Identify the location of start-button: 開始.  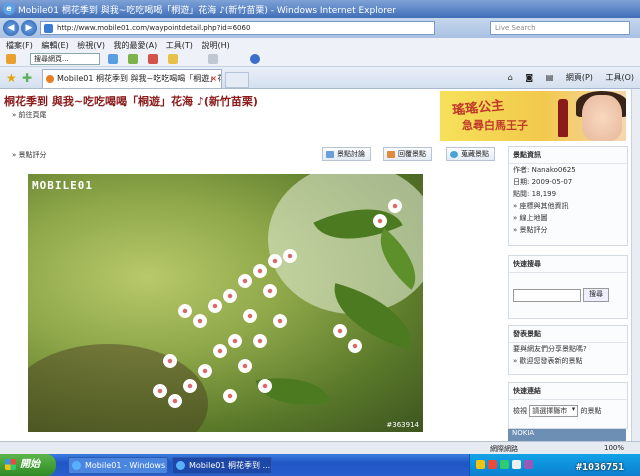
(28, 465).